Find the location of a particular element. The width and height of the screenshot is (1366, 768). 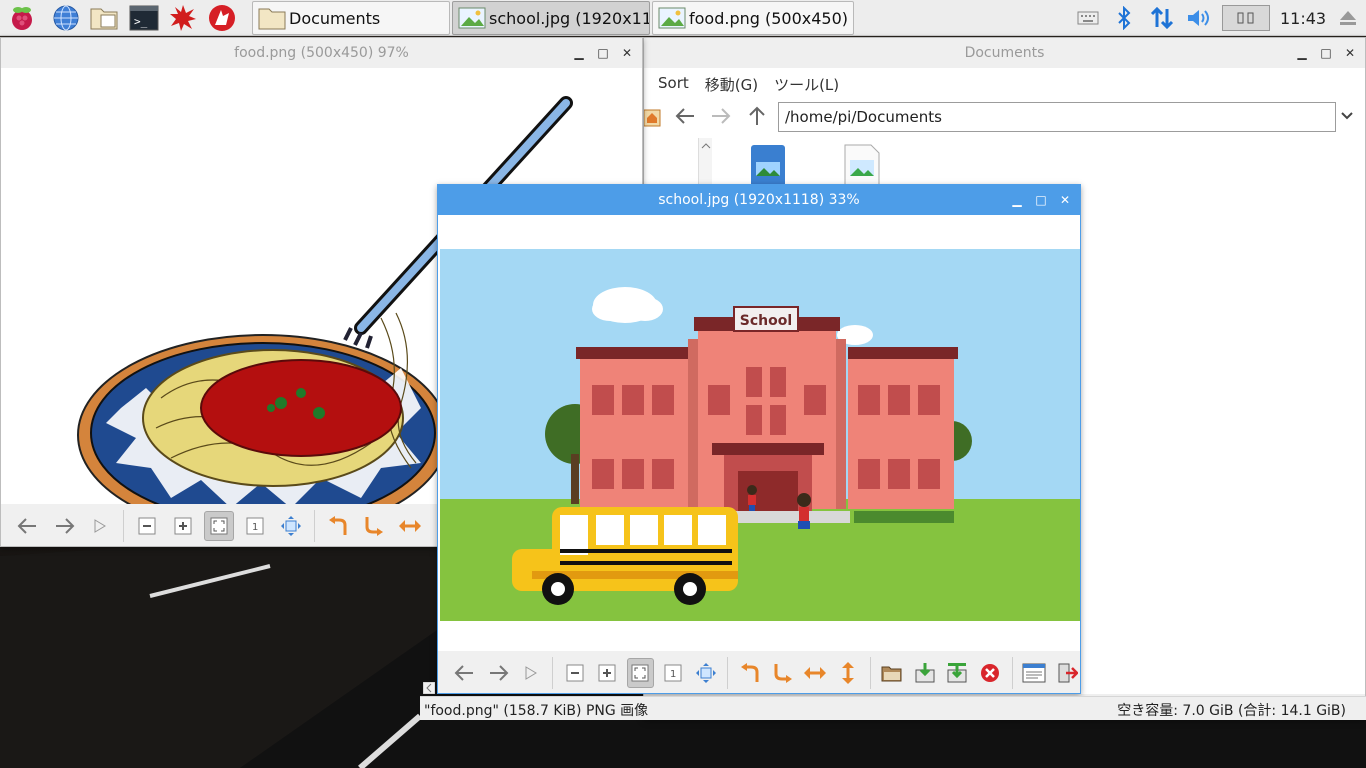

up-arrow-icon is located at coordinates (757, 118).